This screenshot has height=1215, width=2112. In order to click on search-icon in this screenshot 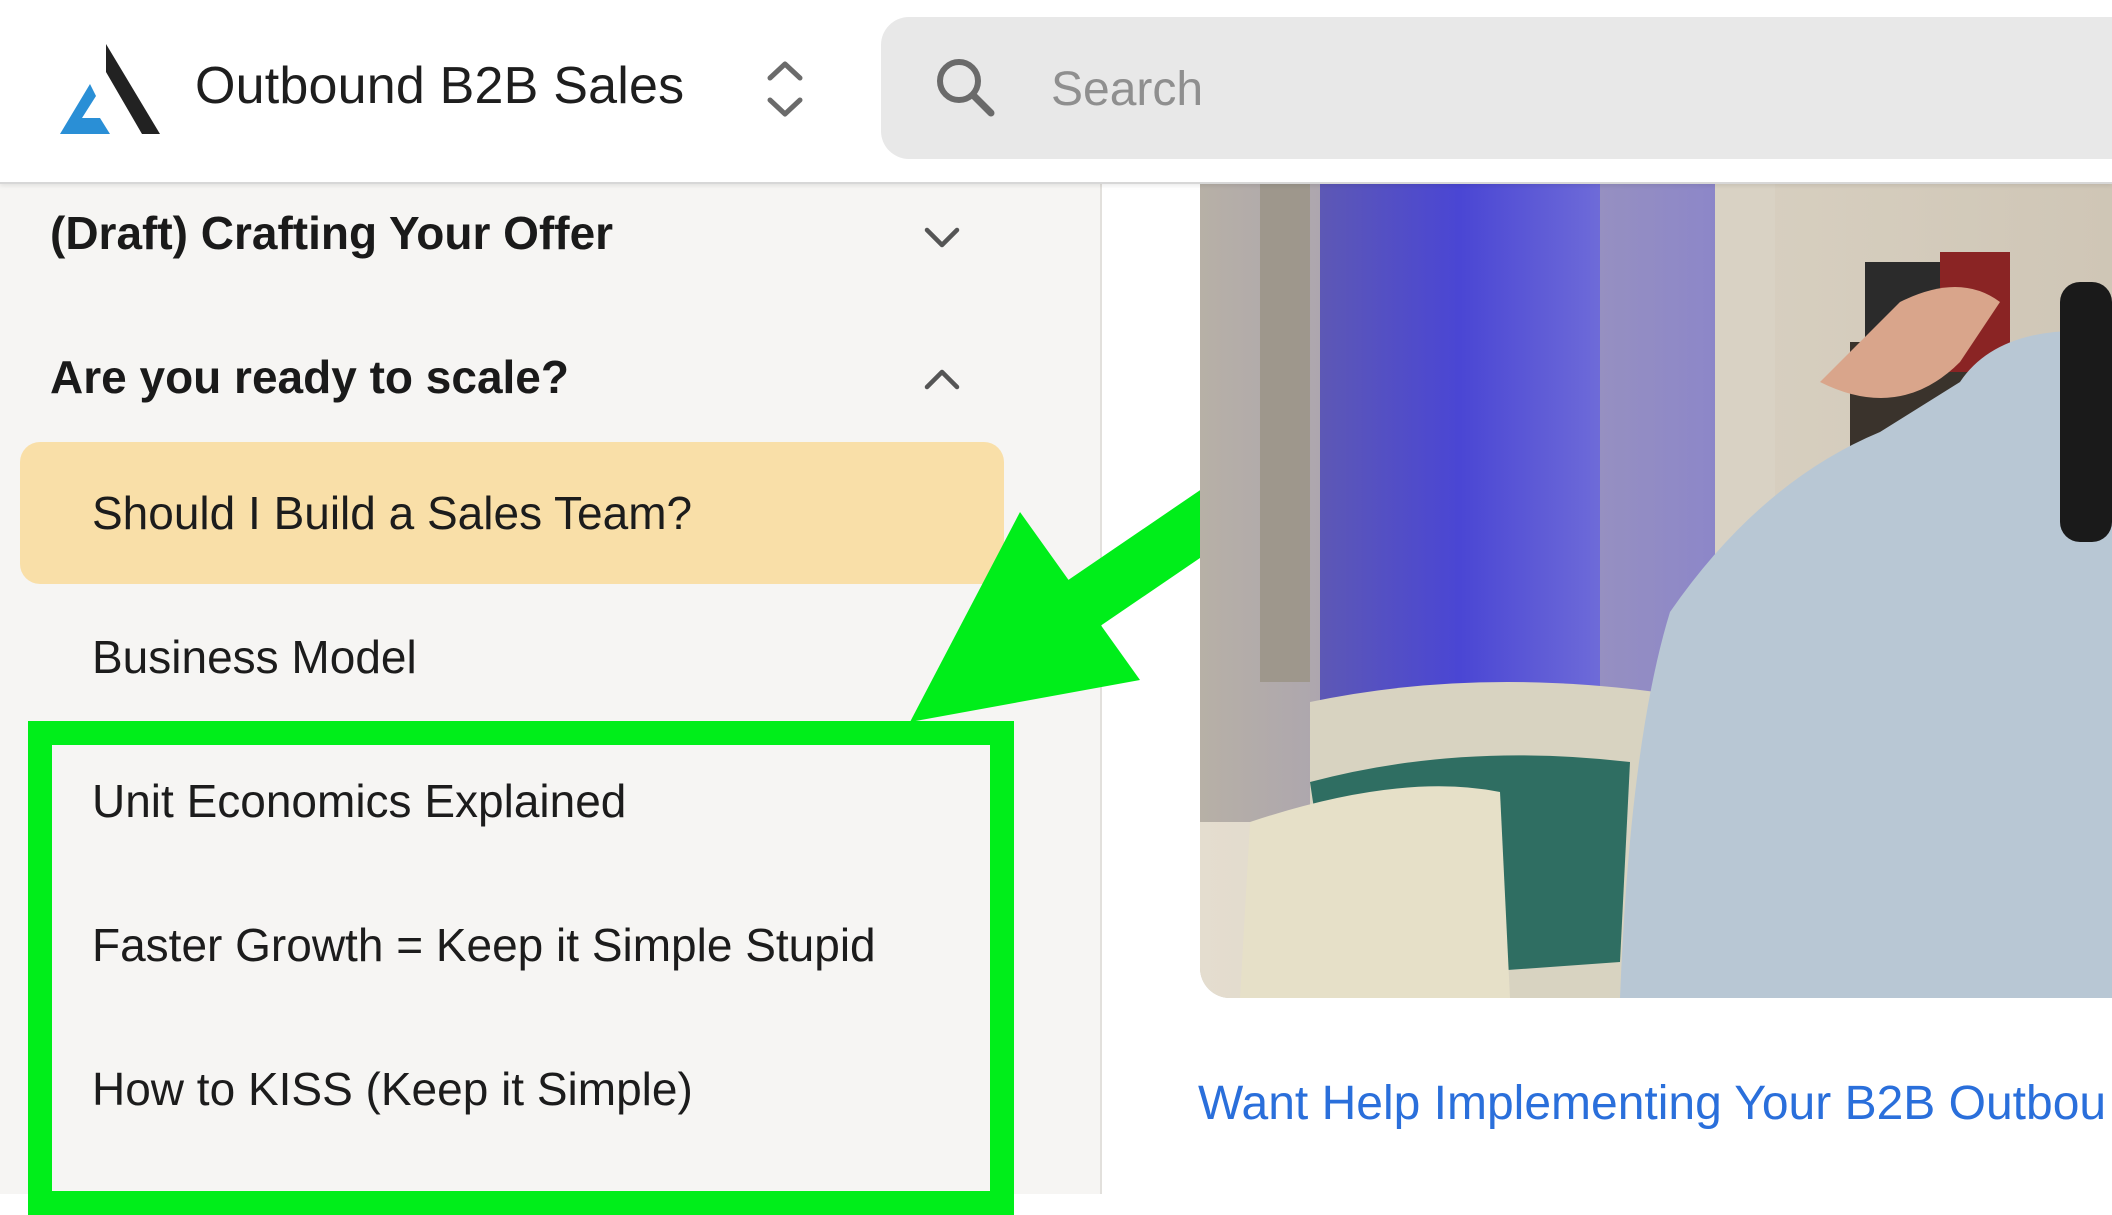, I will do `click(966, 88)`.